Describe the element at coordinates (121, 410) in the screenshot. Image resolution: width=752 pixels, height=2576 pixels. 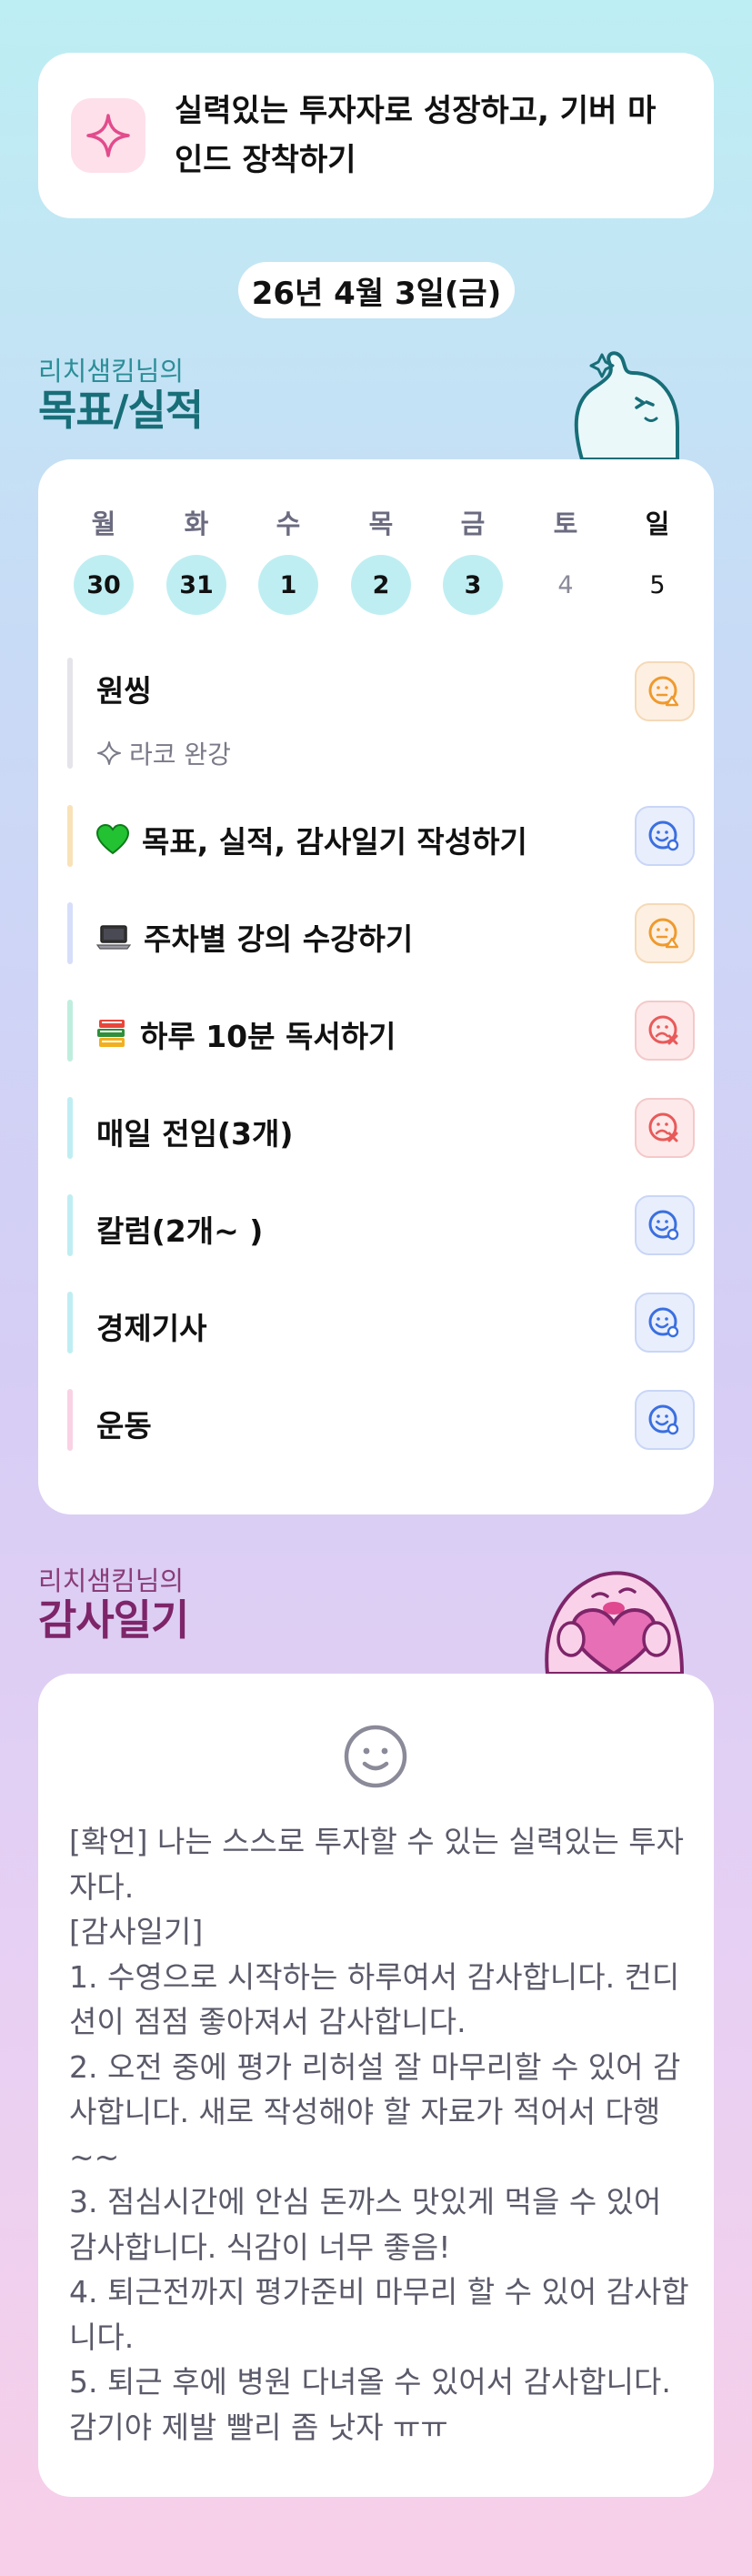
I see `goals-title: 목표/실적` at that location.